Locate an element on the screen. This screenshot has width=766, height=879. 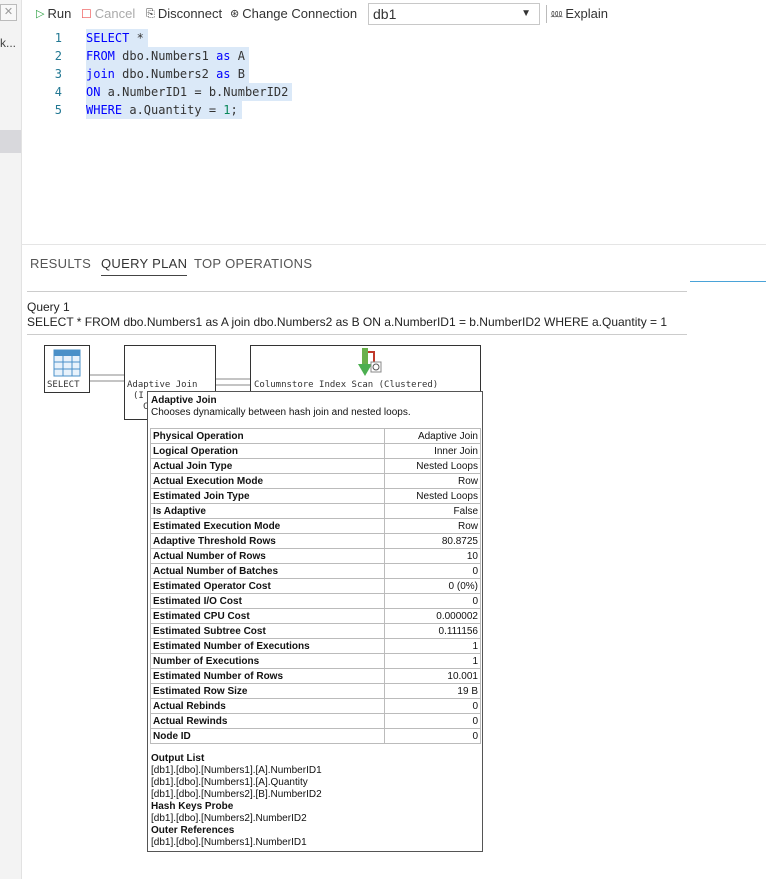
property-name: Estimated Number of Executions is located at coordinates (267, 646).